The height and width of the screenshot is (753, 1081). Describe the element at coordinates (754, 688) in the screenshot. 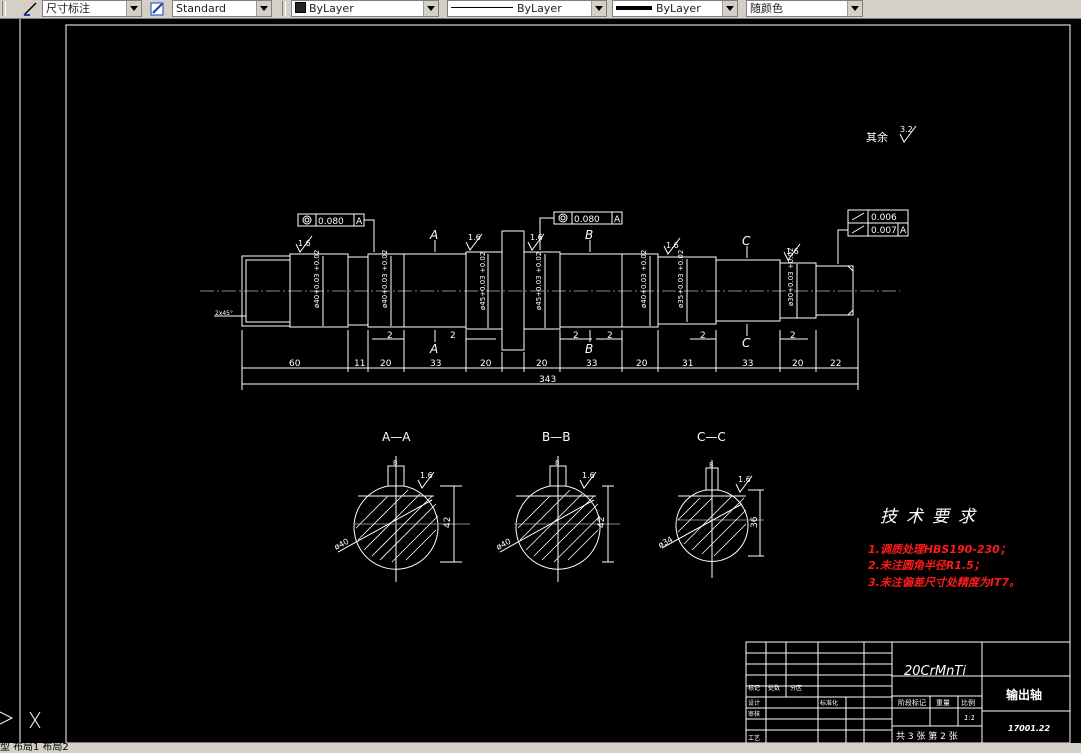

I see `title-block-label: 标记` at that location.